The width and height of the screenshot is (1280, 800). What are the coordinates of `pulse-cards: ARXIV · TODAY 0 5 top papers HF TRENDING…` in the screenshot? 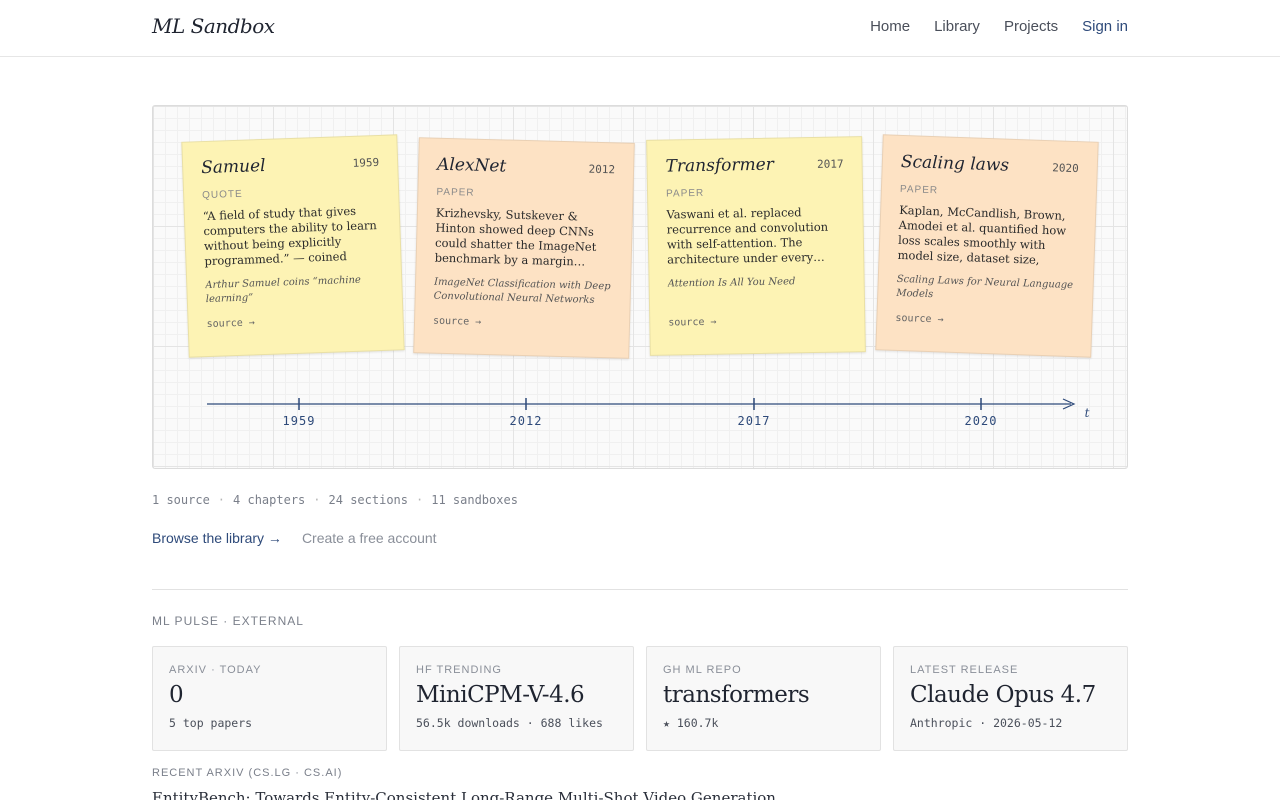 It's located at (640, 698).